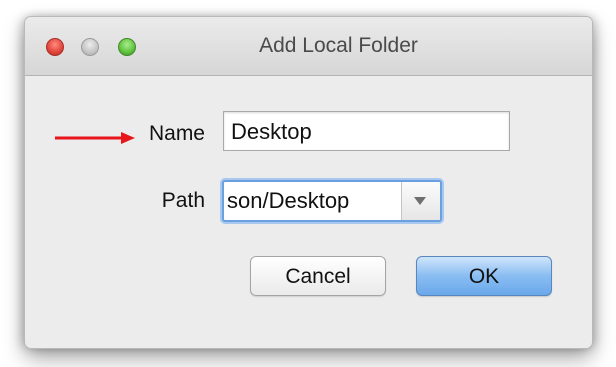 Image resolution: width=616 pixels, height=367 pixels. What do you see at coordinates (318, 276) in the screenshot?
I see `cancel-button: Cancel` at bounding box center [318, 276].